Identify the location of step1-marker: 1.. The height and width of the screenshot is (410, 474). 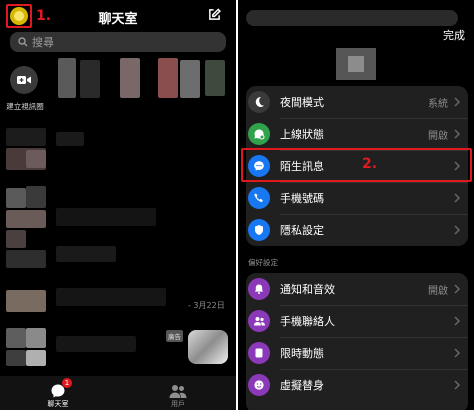
(44, 16).